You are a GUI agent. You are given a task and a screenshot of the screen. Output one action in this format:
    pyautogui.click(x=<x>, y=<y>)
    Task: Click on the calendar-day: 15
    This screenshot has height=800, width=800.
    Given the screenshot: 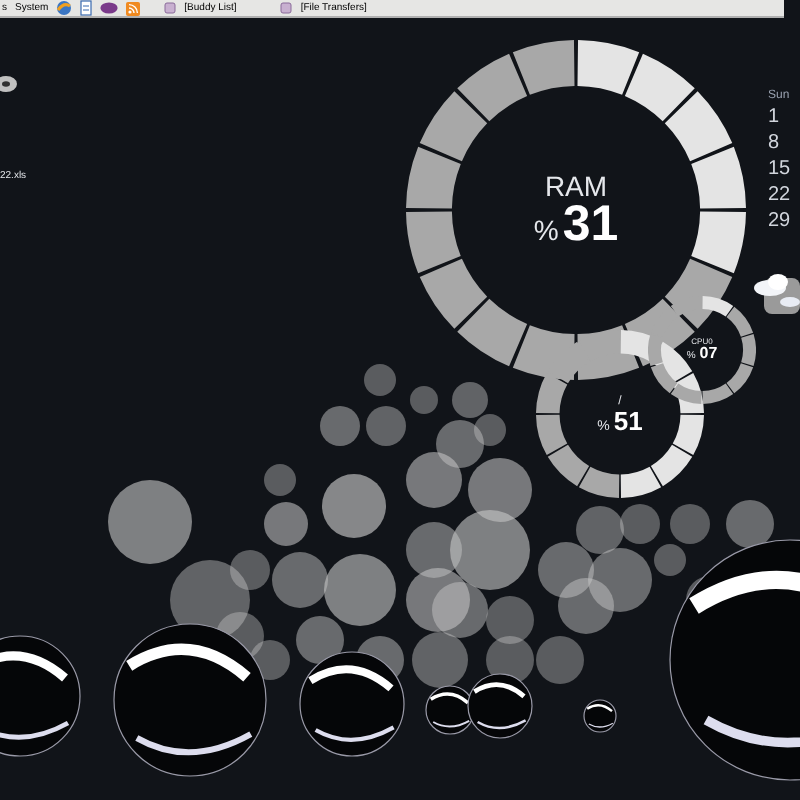 What is the action you would take?
    pyautogui.click(x=779, y=170)
    